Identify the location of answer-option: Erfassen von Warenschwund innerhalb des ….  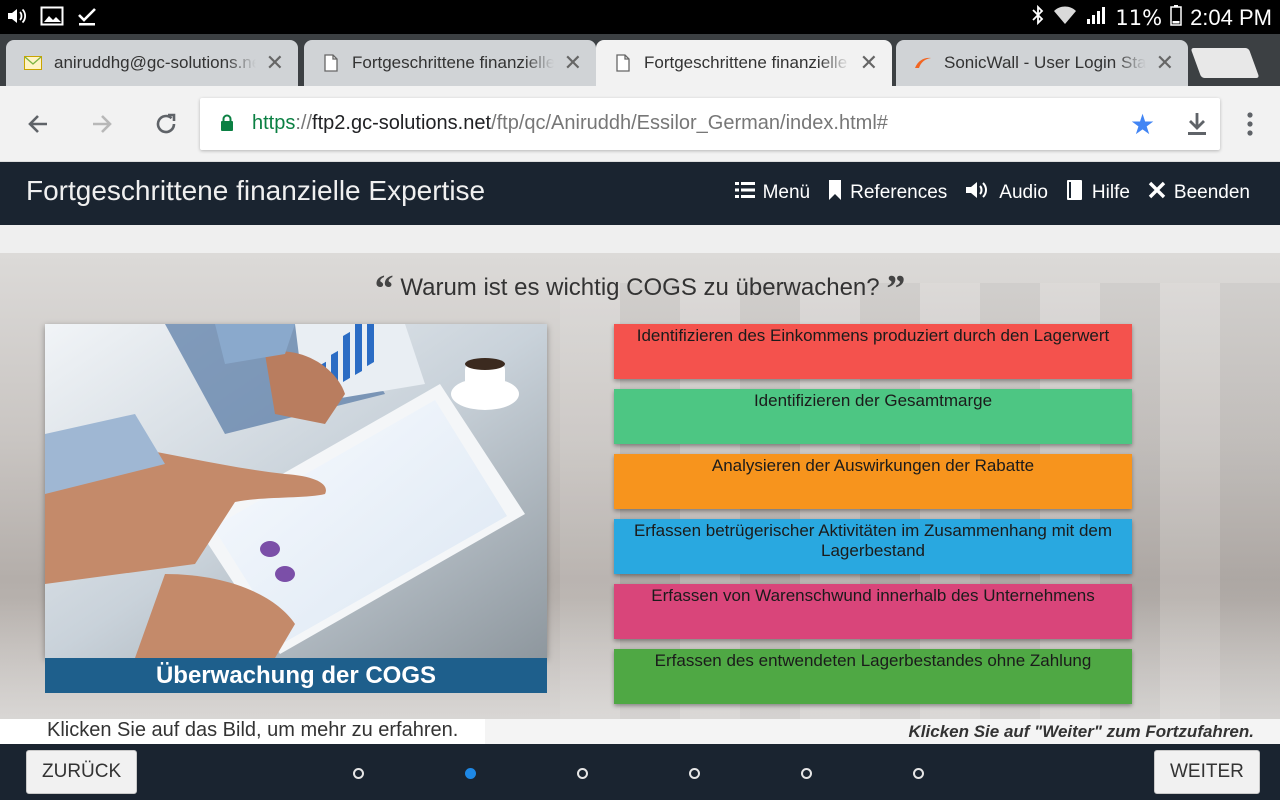
(873, 611).